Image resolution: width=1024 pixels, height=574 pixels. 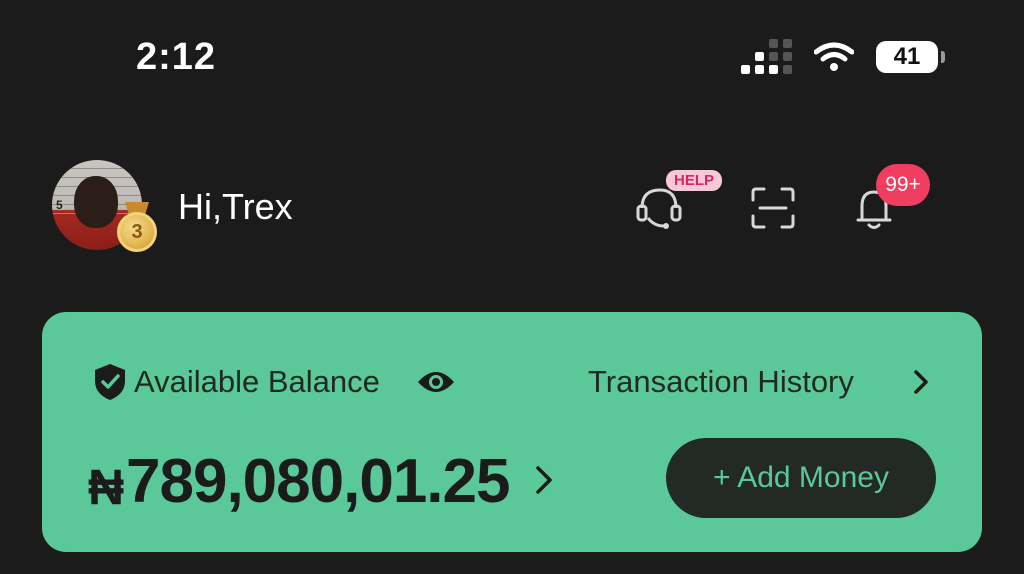 I want to click on notification-count-badge: 99+, so click(x=903, y=185).